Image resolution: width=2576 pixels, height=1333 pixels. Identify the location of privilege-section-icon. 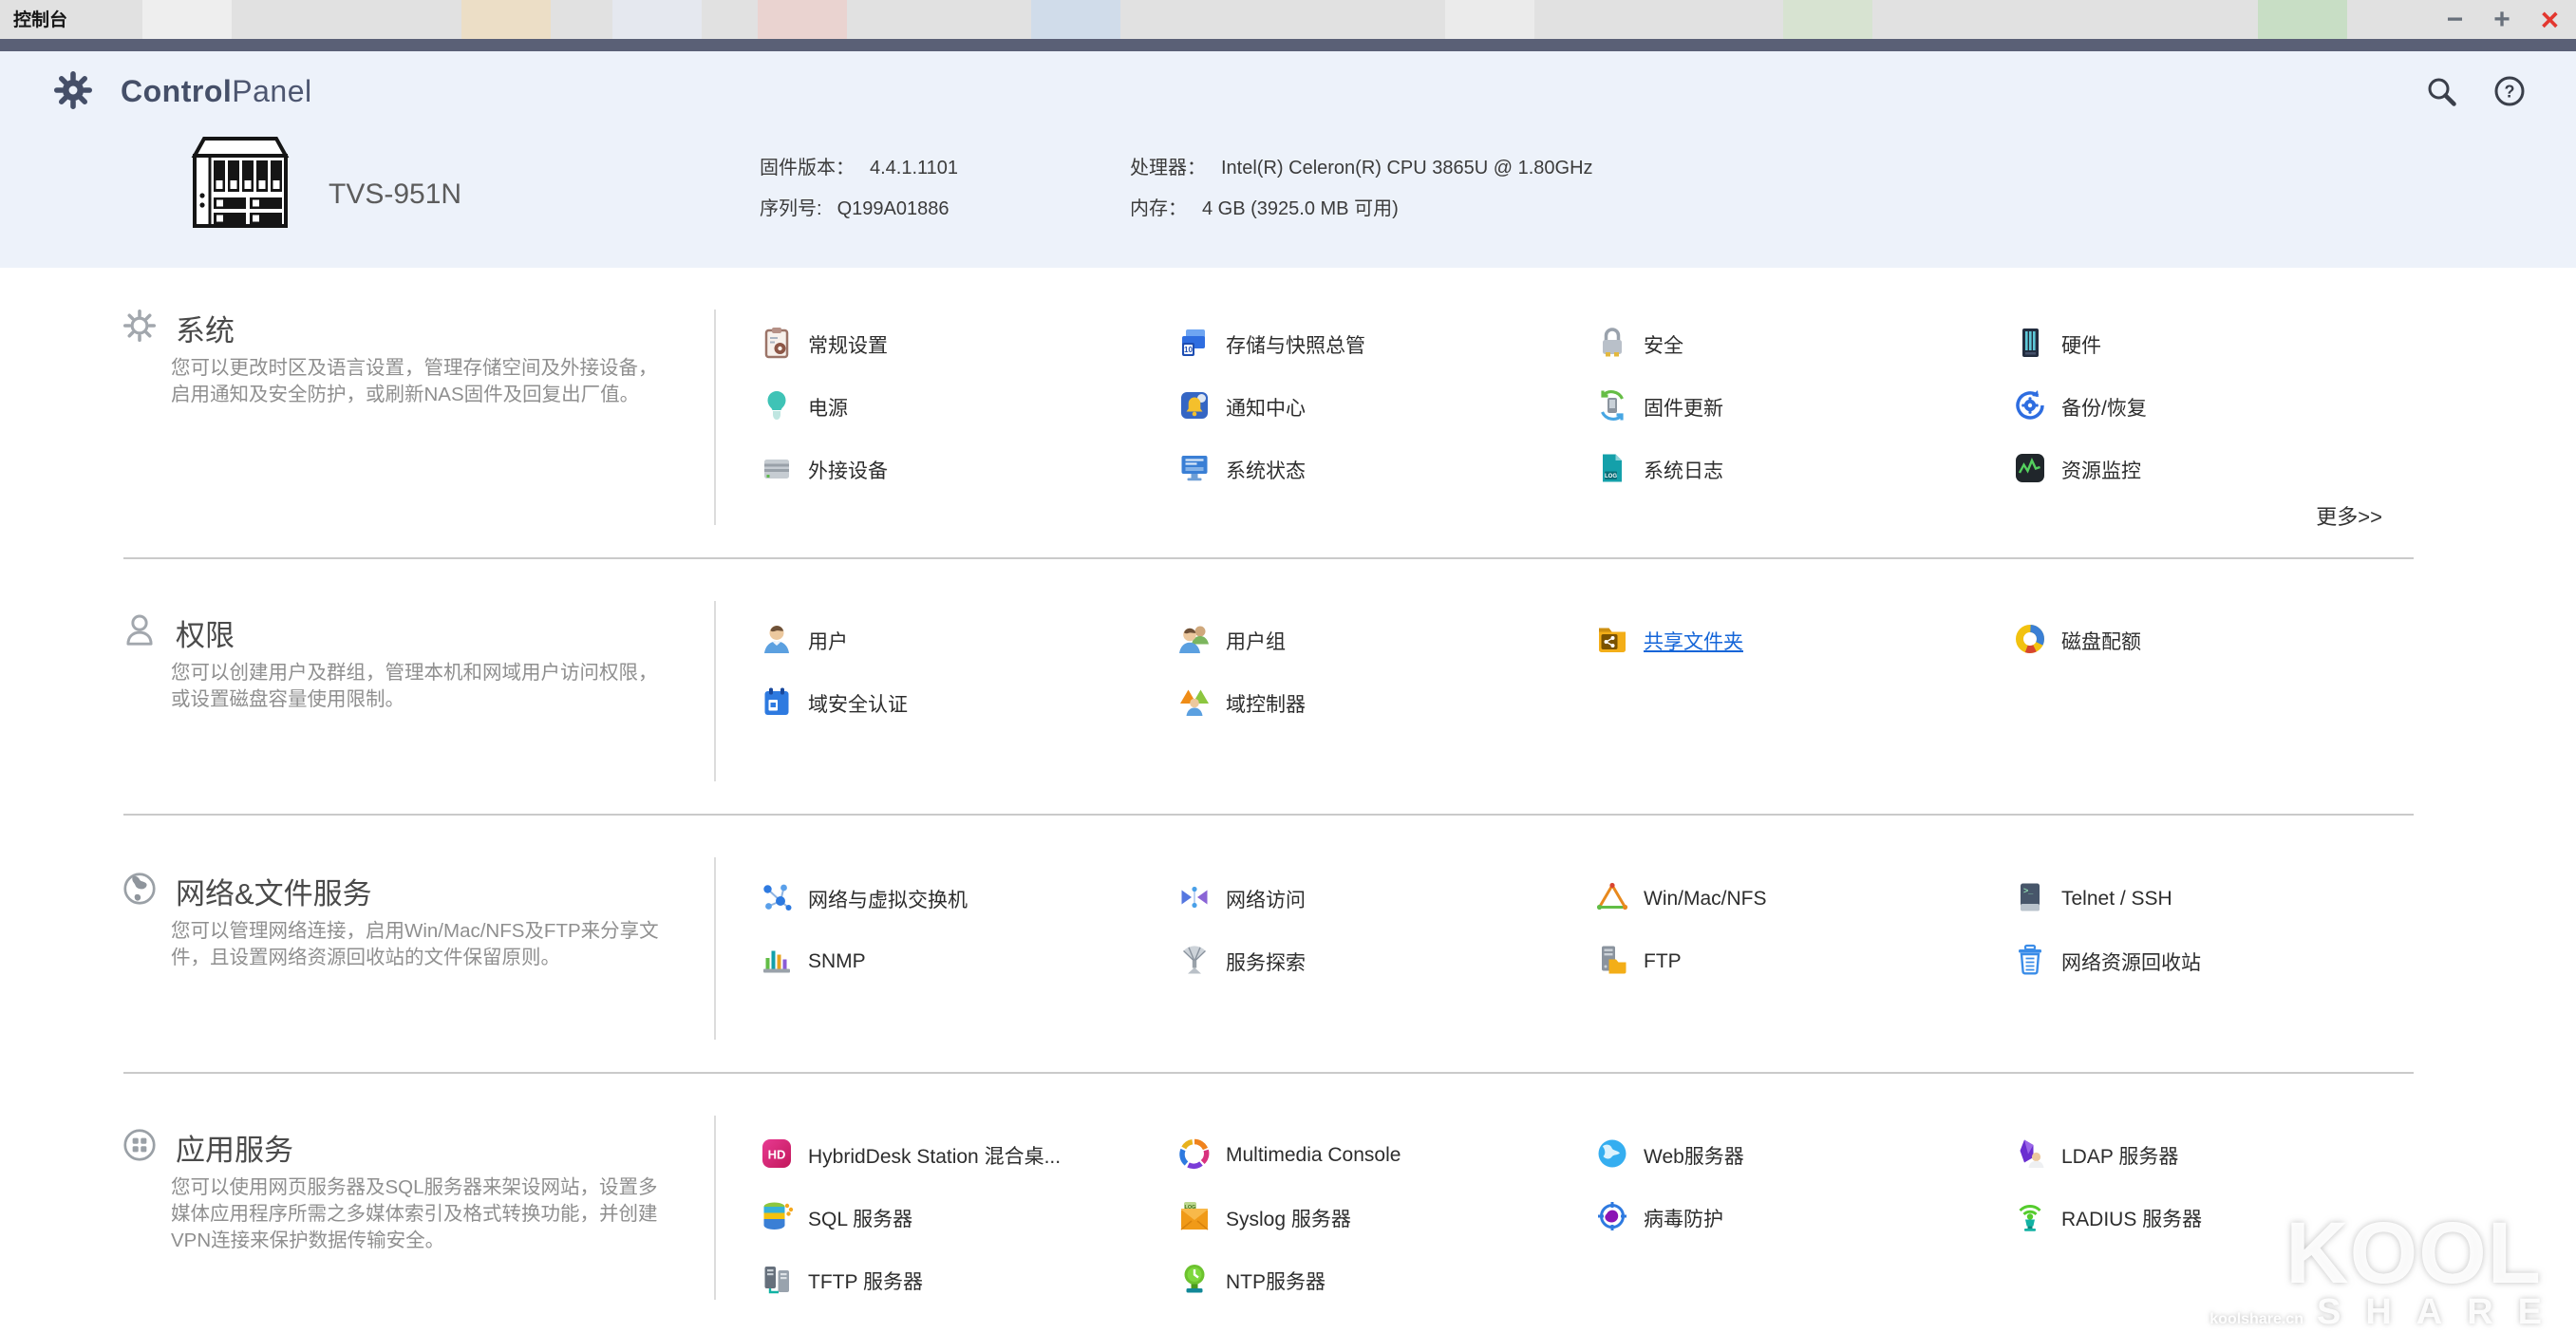
(140, 633).